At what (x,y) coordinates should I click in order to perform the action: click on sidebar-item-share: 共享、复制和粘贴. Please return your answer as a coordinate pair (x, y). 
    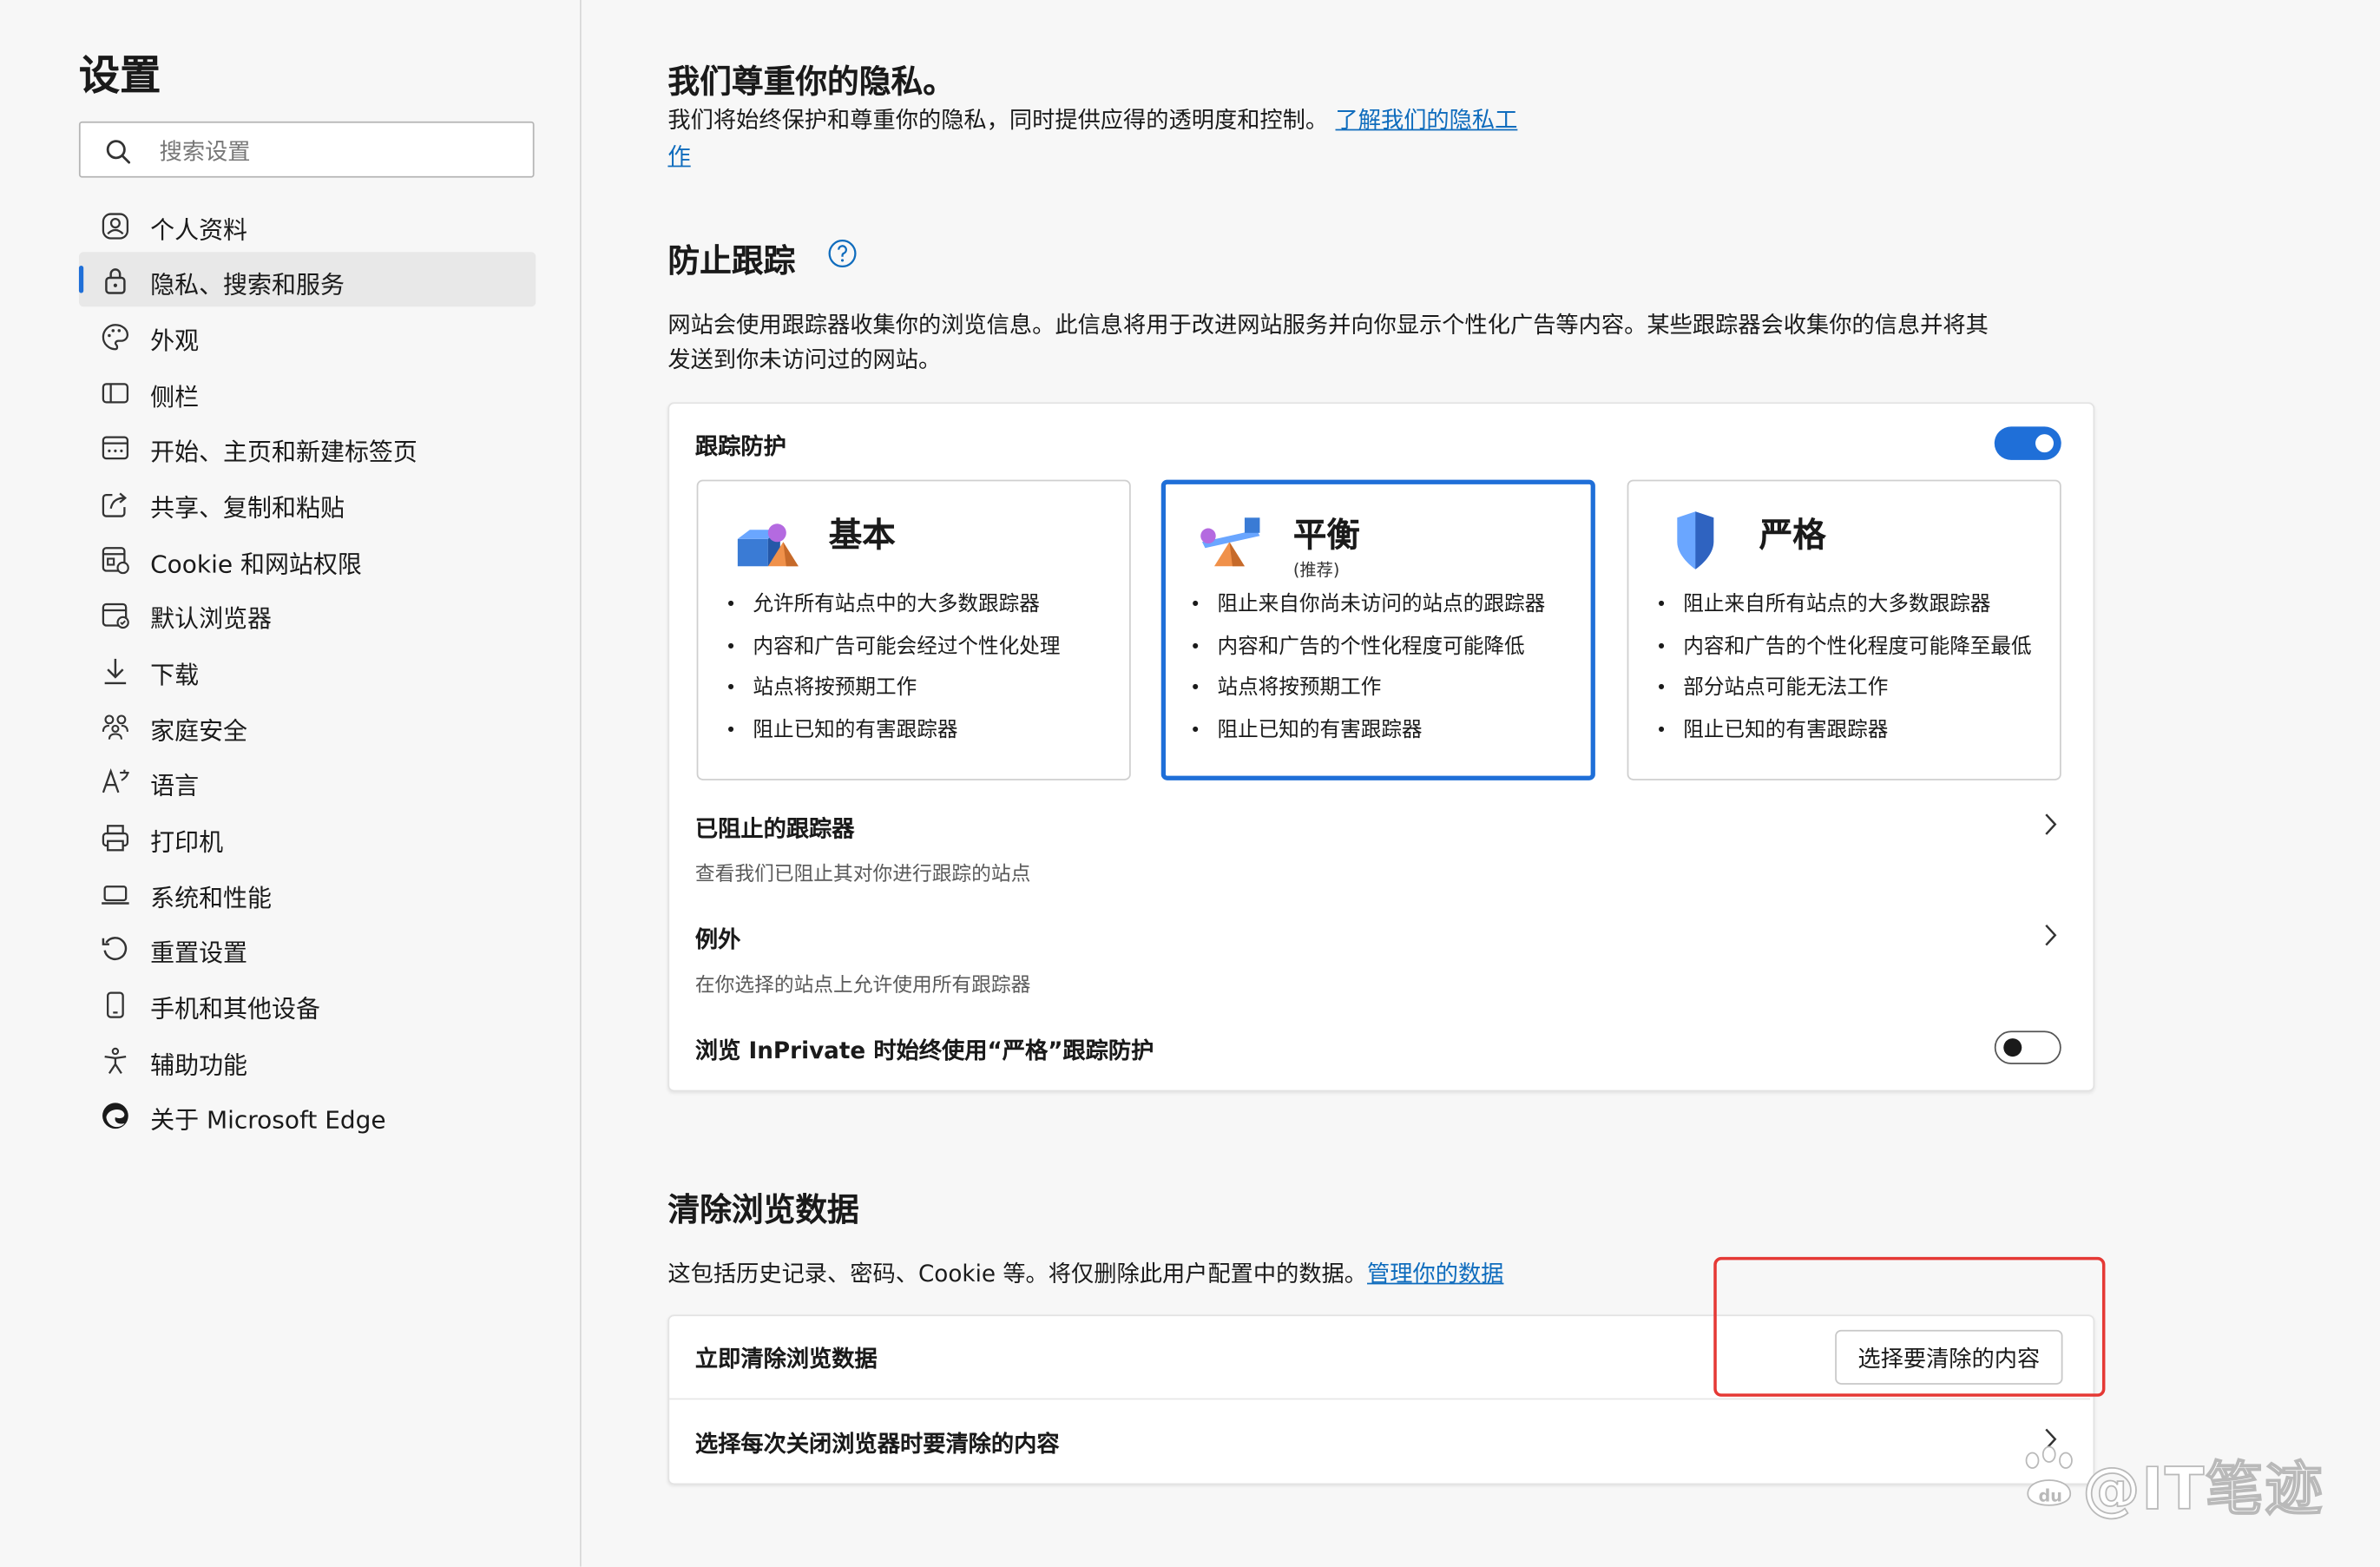
    Looking at the image, I should click on (307, 502).